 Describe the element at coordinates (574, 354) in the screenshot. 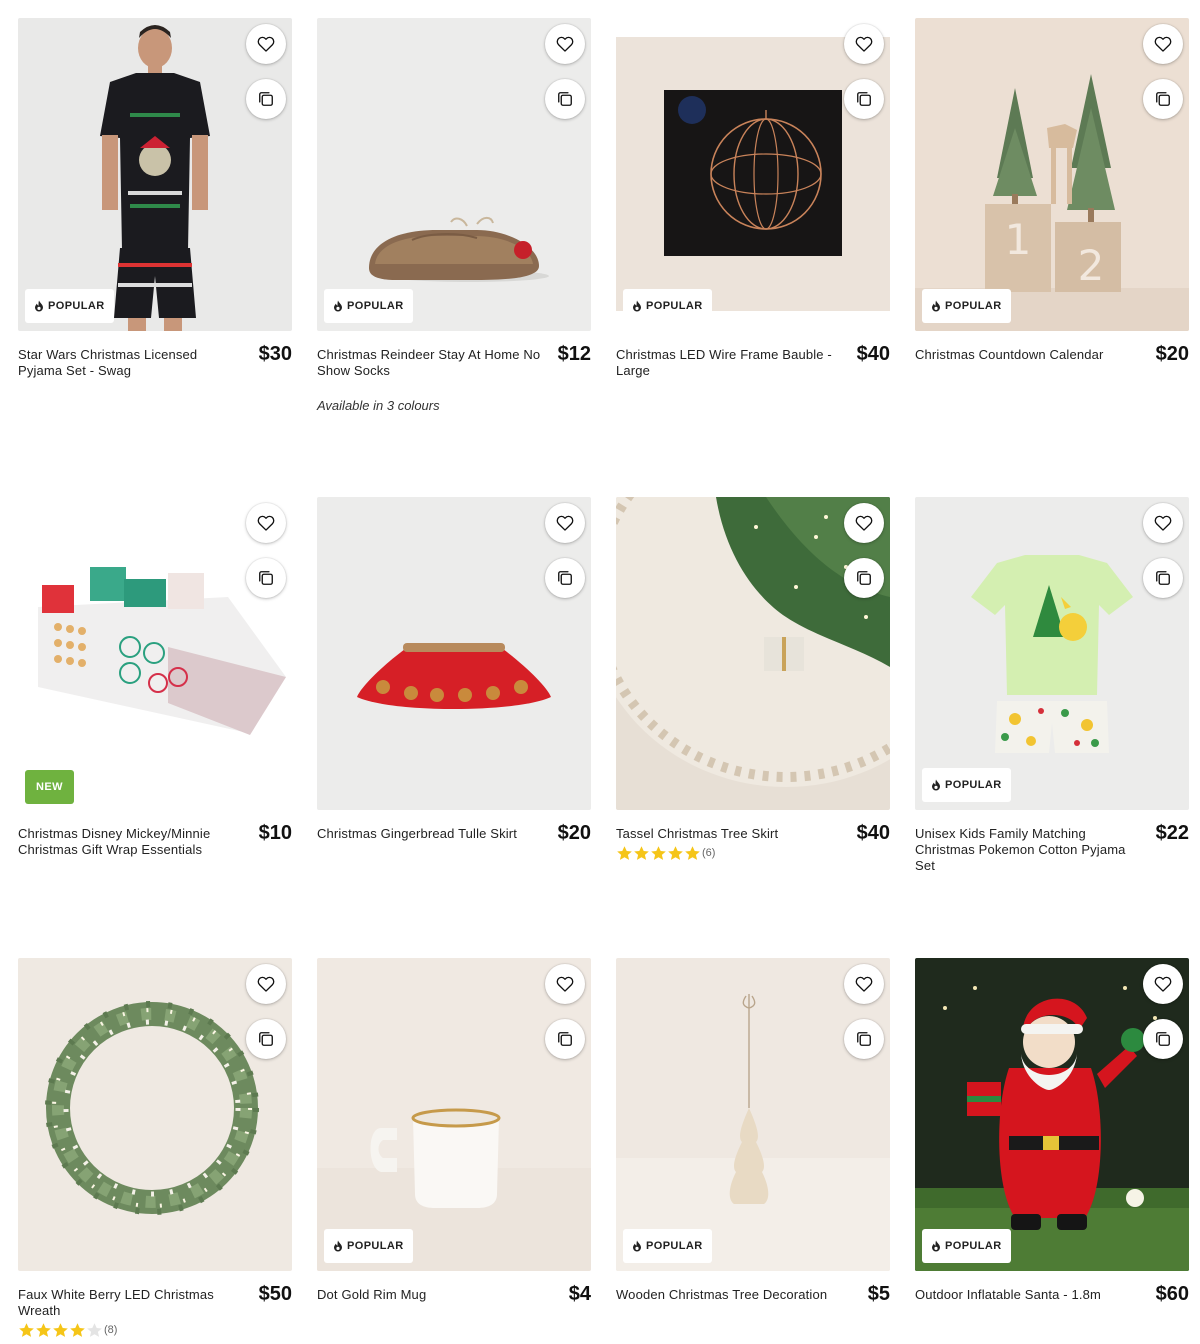

I see `product-price: $12` at that location.